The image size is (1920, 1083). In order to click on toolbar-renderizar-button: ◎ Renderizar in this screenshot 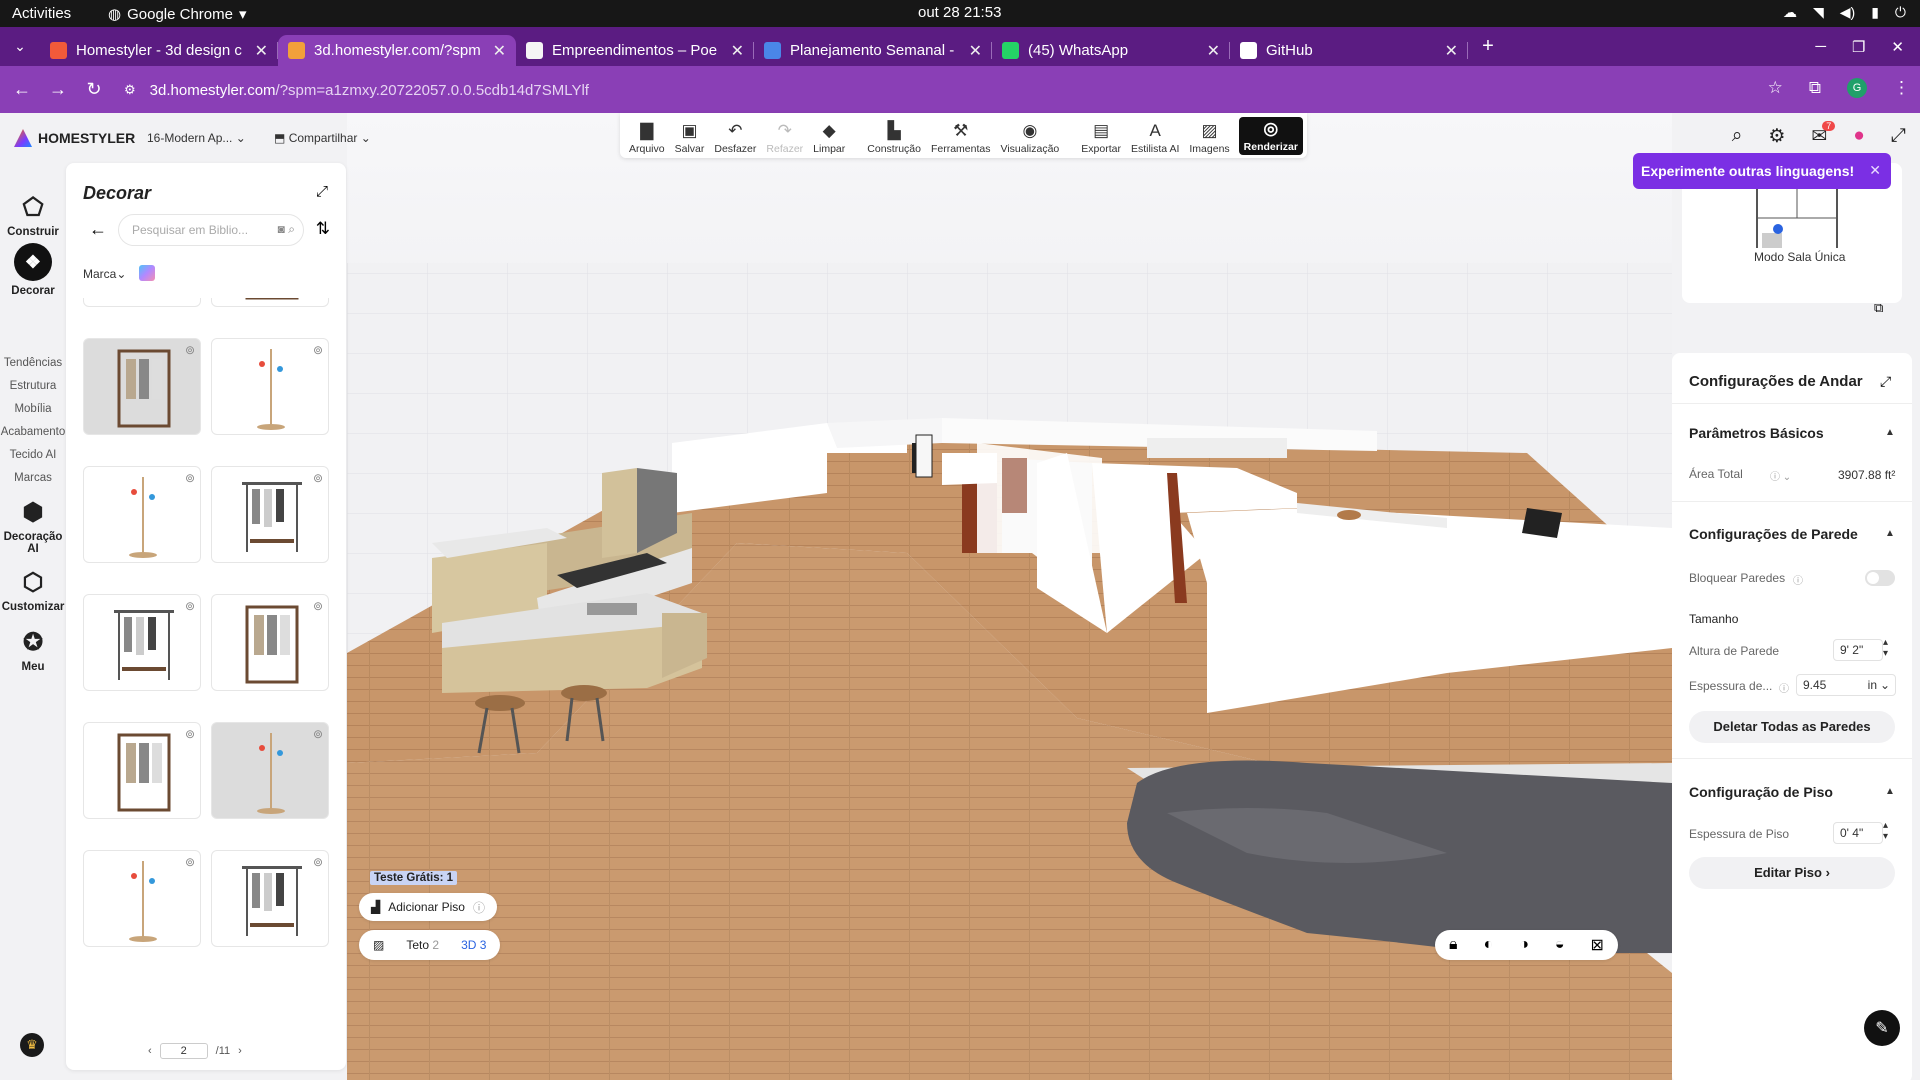, I will do `click(1270, 136)`.